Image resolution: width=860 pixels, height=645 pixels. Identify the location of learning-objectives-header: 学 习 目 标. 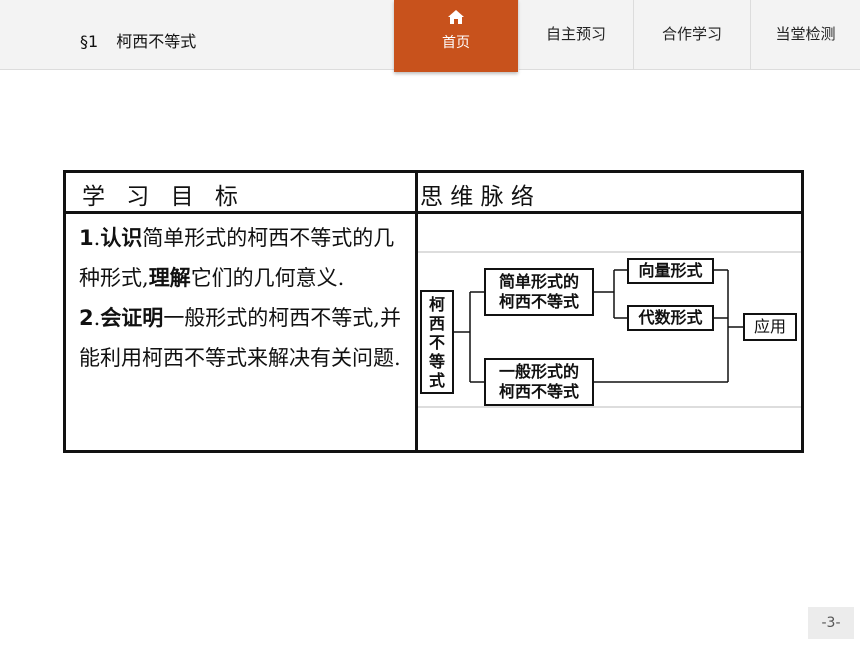
(160, 197).